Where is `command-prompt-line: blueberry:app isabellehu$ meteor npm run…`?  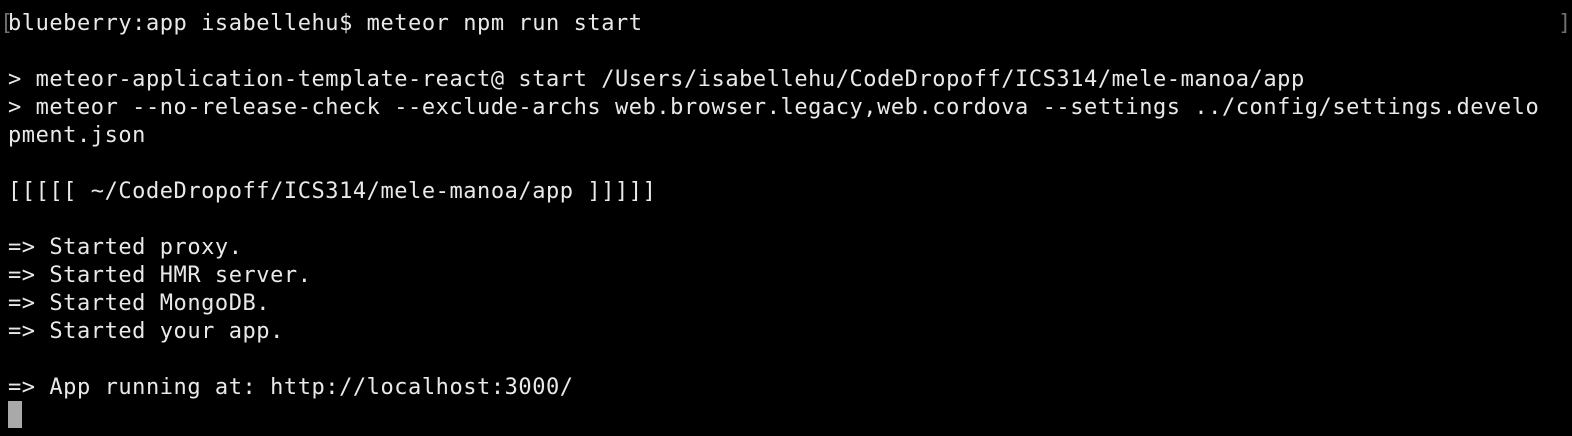 command-prompt-line: blueberry:app isabellehu$ meteor npm run… is located at coordinates (325, 23).